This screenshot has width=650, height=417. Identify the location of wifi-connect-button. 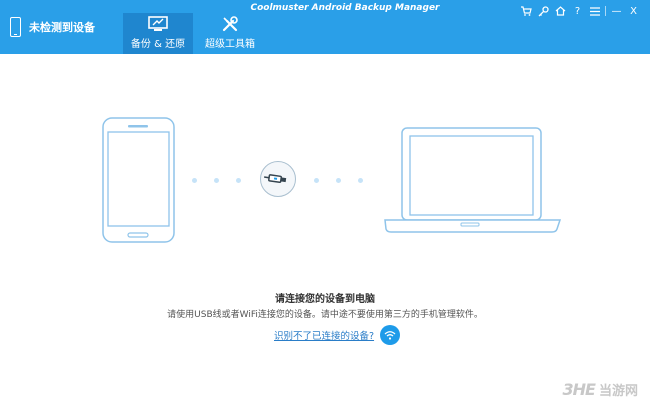
(390, 335).